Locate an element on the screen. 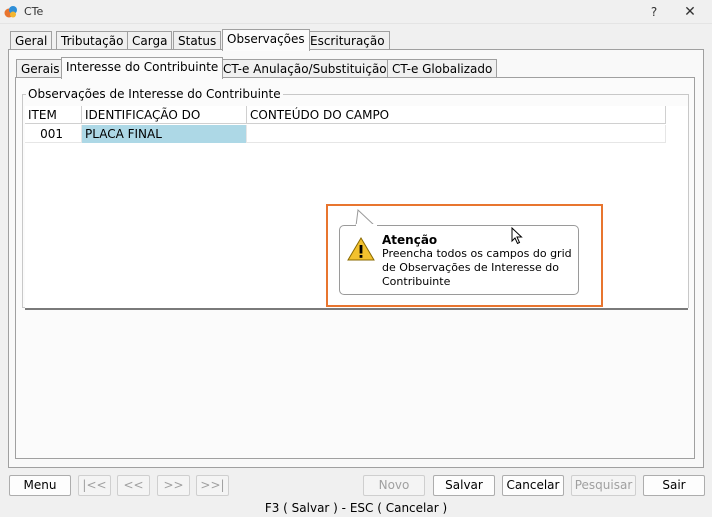  column-header-conteudo: CONTEÚDO DO CAMPO is located at coordinates (456, 115).